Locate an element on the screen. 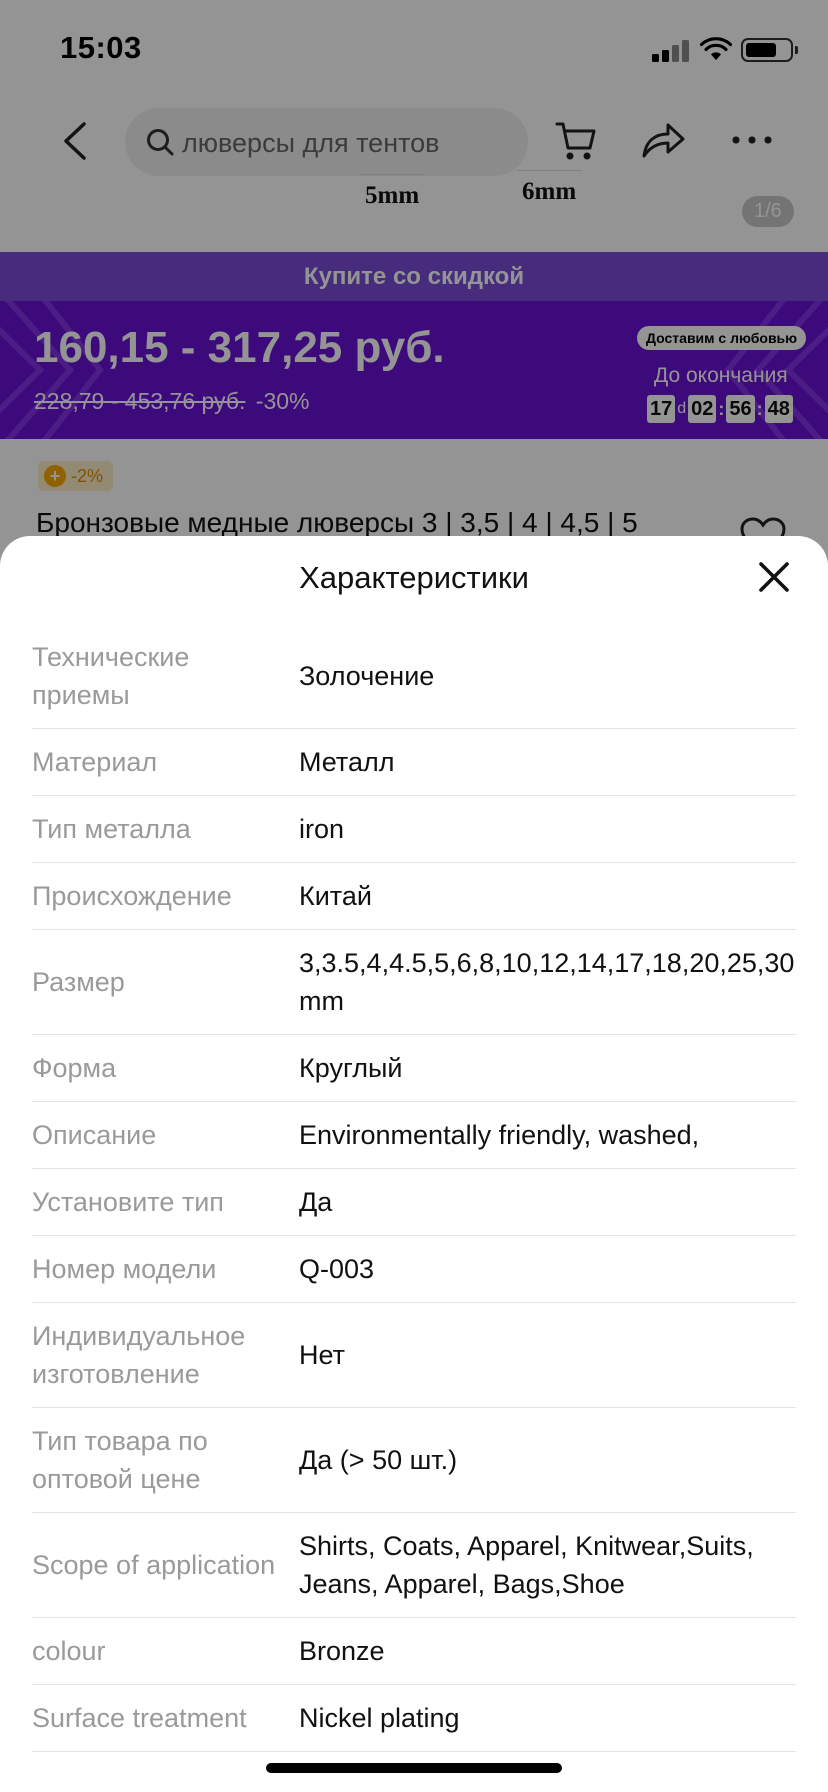  spec-key: Технические приемы is located at coordinates (111, 676).